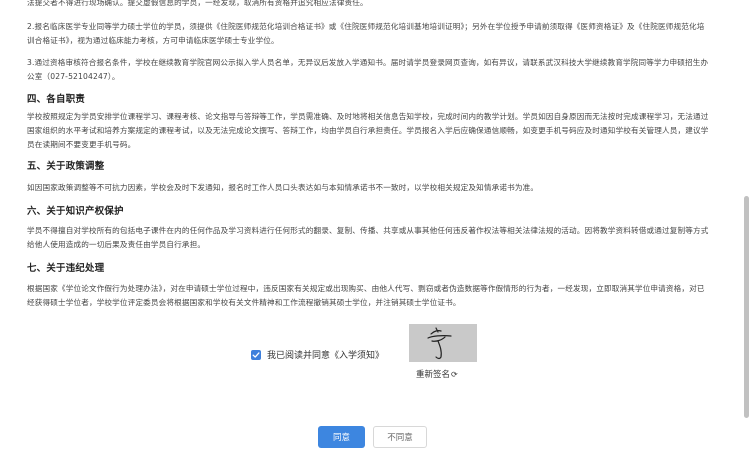  What do you see at coordinates (746, 307) in the screenshot?
I see `scrollbar-thumb` at bounding box center [746, 307].